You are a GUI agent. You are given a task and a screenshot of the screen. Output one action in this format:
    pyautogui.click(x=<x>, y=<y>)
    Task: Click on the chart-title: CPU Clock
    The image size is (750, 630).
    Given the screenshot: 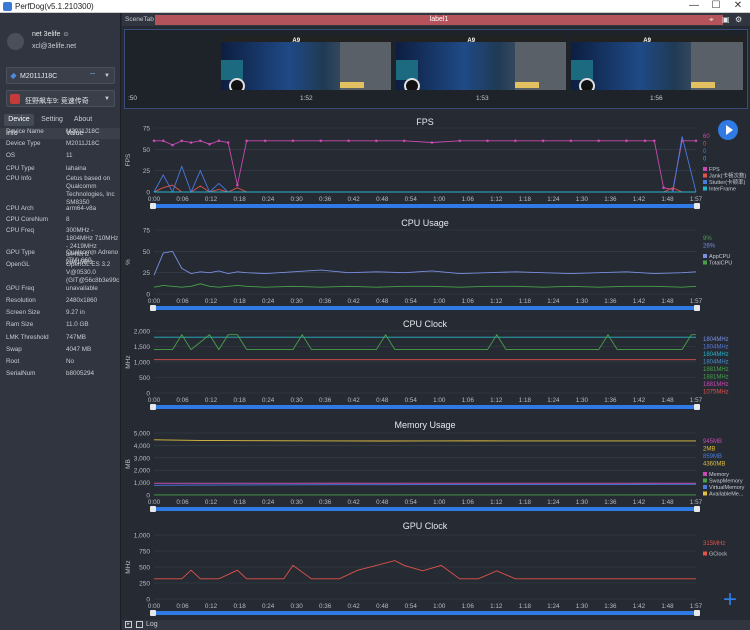 What is the action you would take?
    pyautogui.click(x=425, y=324)
    